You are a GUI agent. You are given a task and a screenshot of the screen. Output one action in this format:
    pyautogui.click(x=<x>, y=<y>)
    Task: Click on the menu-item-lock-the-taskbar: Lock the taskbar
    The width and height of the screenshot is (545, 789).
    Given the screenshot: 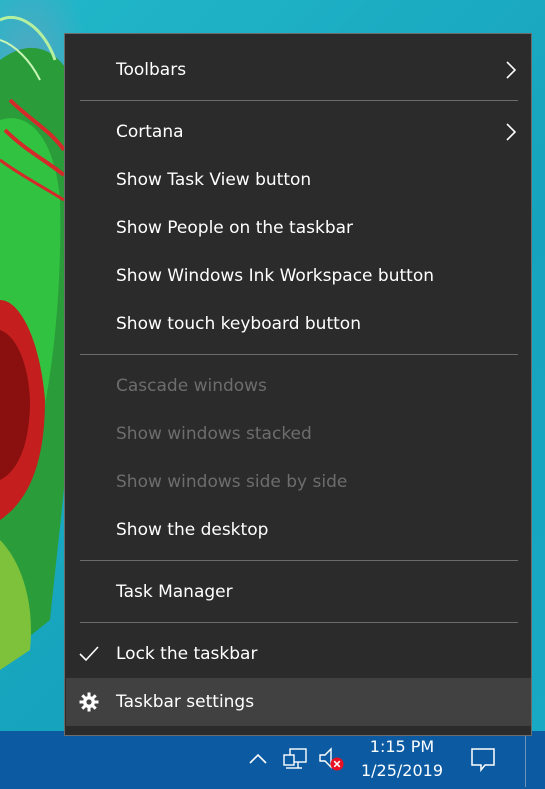 What is the action you would take?
    pyautogui.click(x=298, y=654)
    